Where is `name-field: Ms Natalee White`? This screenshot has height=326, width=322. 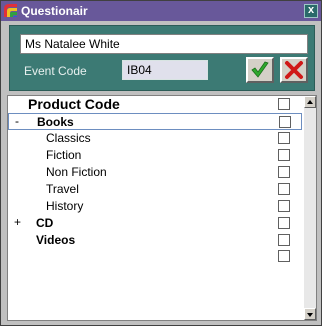 name-field: Ms Natalee White is located at coordinates (164, 44).